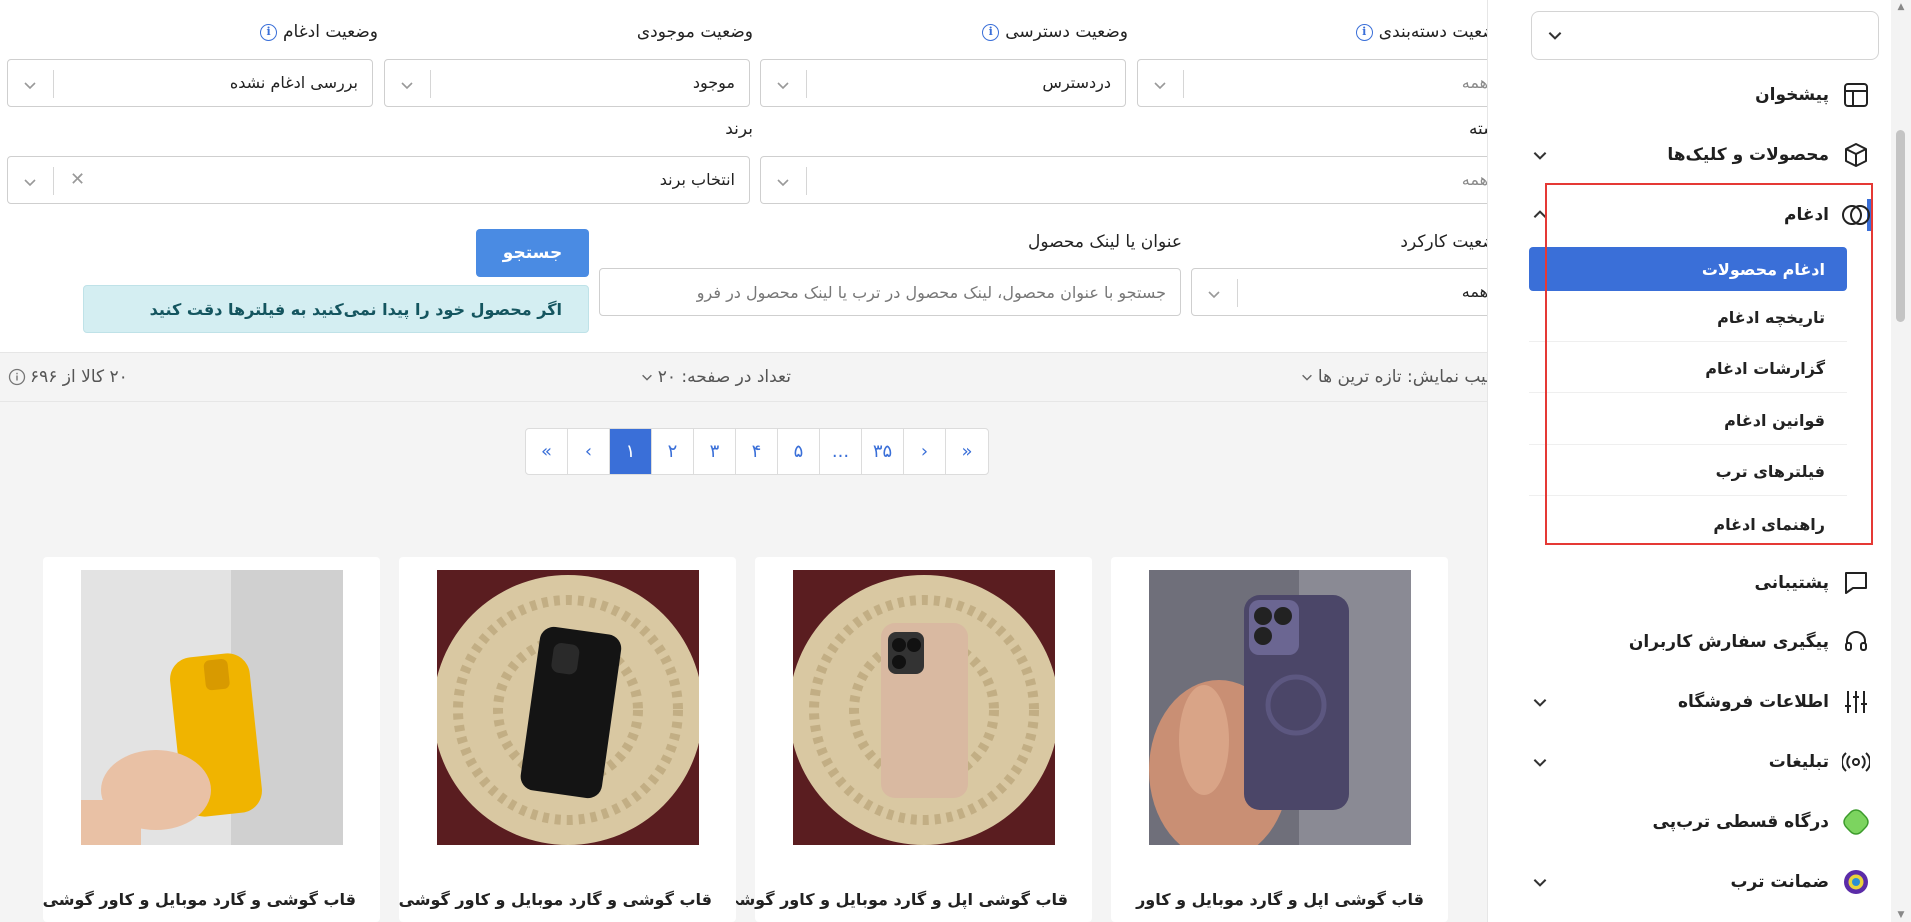 This screenshot has width=1911, height=922. I want to click on sidebar-subitem-merge-rules: قوانین ادغام, so click(1688, 421).